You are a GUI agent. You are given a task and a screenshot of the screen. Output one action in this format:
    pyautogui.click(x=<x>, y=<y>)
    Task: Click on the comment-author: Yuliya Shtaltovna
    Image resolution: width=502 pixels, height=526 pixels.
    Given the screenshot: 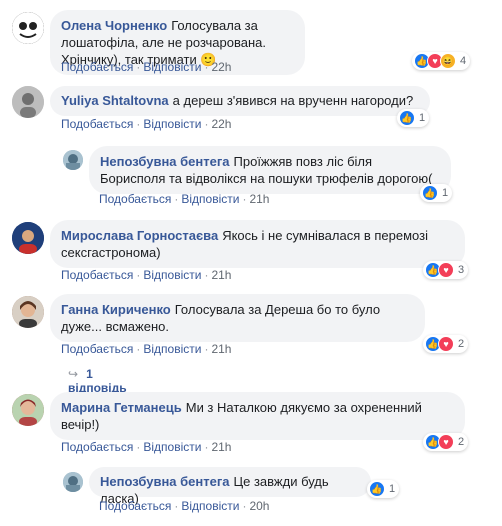 What is the action you would take?
    pyautogui.click(x=115, y=100)
    